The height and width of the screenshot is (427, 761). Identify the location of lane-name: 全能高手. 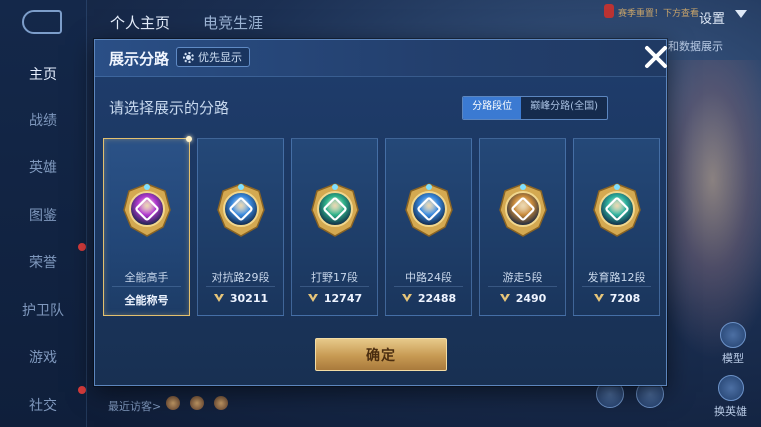
(146, 277).